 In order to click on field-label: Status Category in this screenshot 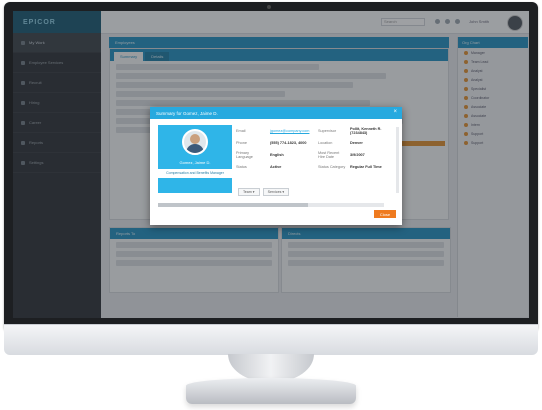, I will do `click(332, 167)`.